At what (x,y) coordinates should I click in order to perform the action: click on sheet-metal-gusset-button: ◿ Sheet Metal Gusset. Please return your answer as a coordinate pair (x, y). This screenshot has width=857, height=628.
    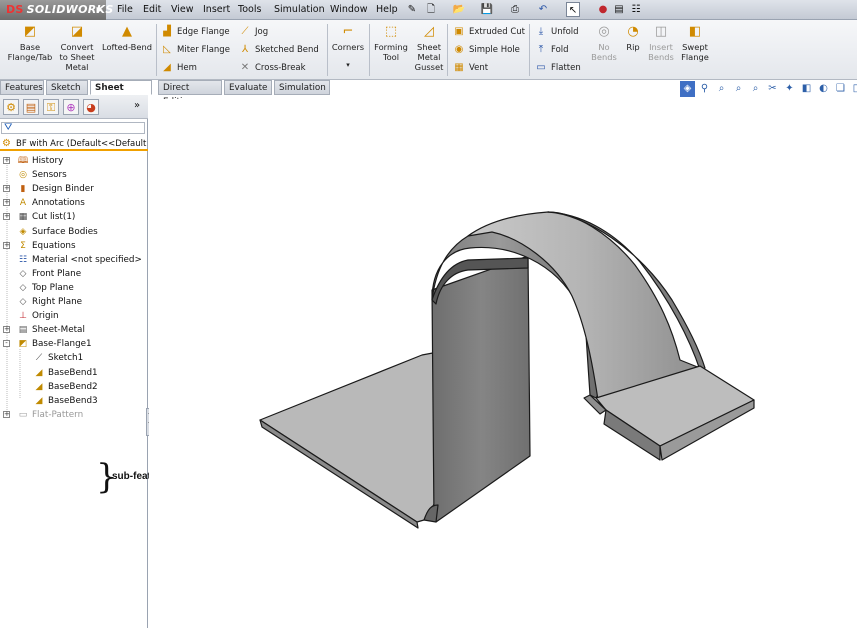
    Looking at the image, I should click on (429, 48).